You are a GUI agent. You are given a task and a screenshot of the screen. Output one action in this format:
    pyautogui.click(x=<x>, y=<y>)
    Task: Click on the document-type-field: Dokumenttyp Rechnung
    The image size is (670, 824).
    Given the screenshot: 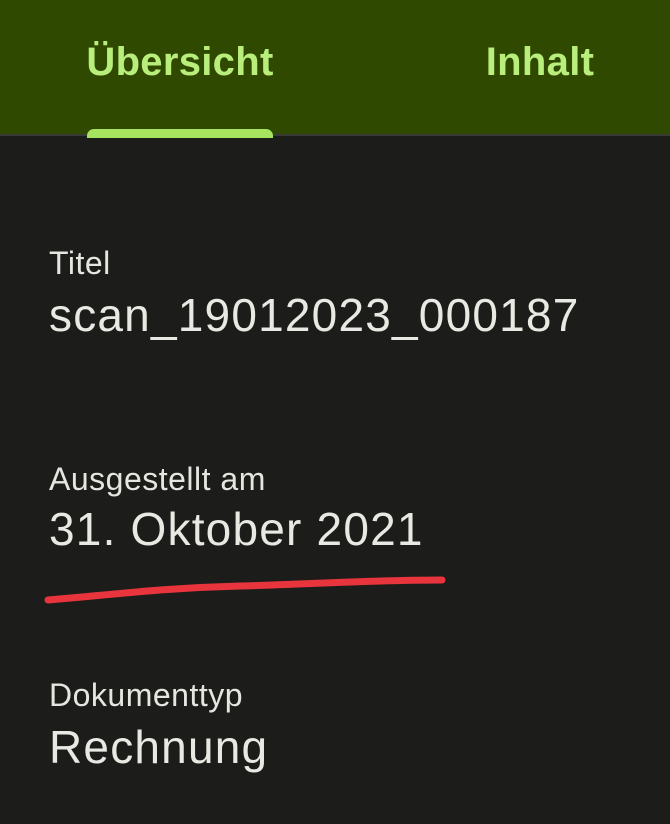 What is the action you would take?
    pyautogui.click(x=158, y=725)
    